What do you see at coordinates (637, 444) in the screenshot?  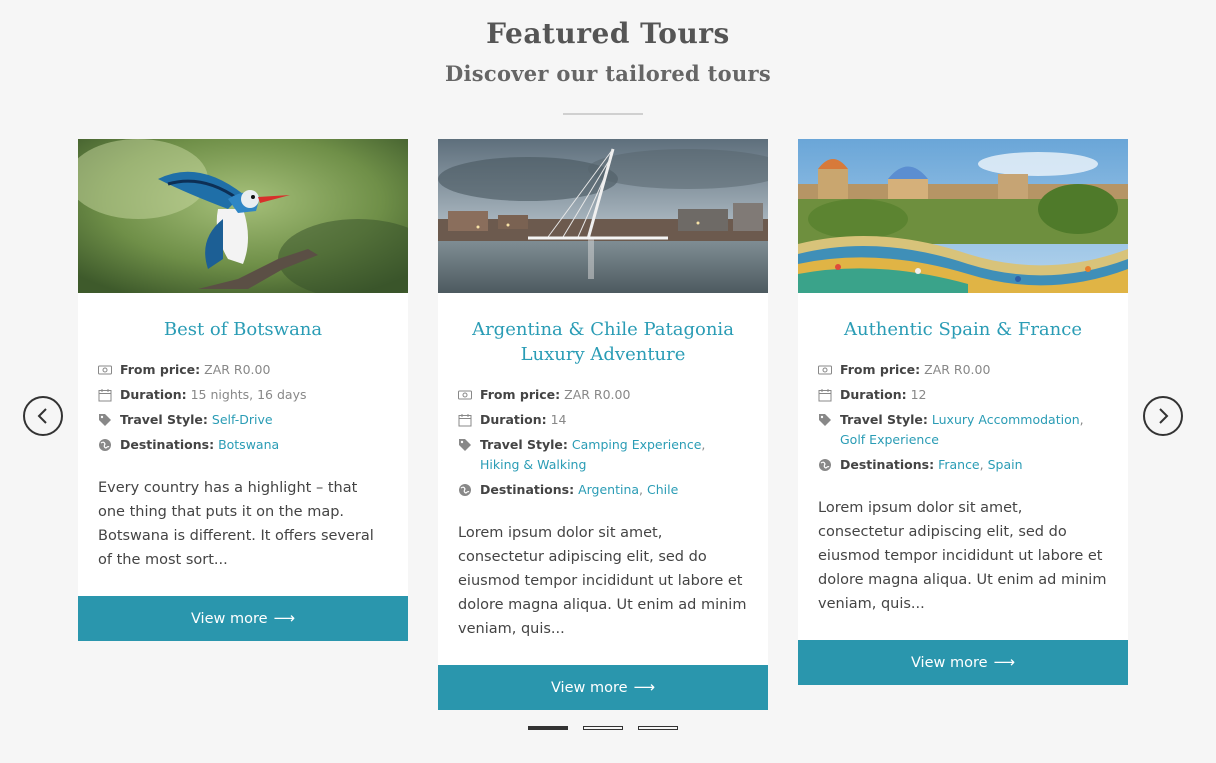 I see `travel-style-link: Camping Experience` at bounding box center [637, 444].